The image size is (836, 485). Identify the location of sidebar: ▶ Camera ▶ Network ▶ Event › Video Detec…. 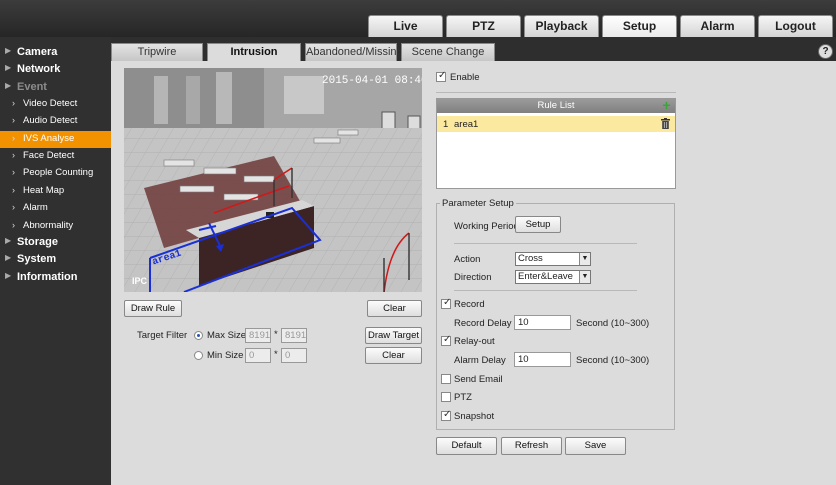
(55, 261).